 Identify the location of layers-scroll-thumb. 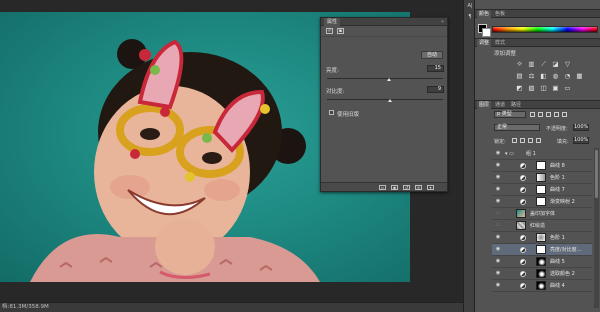
(596, 174).